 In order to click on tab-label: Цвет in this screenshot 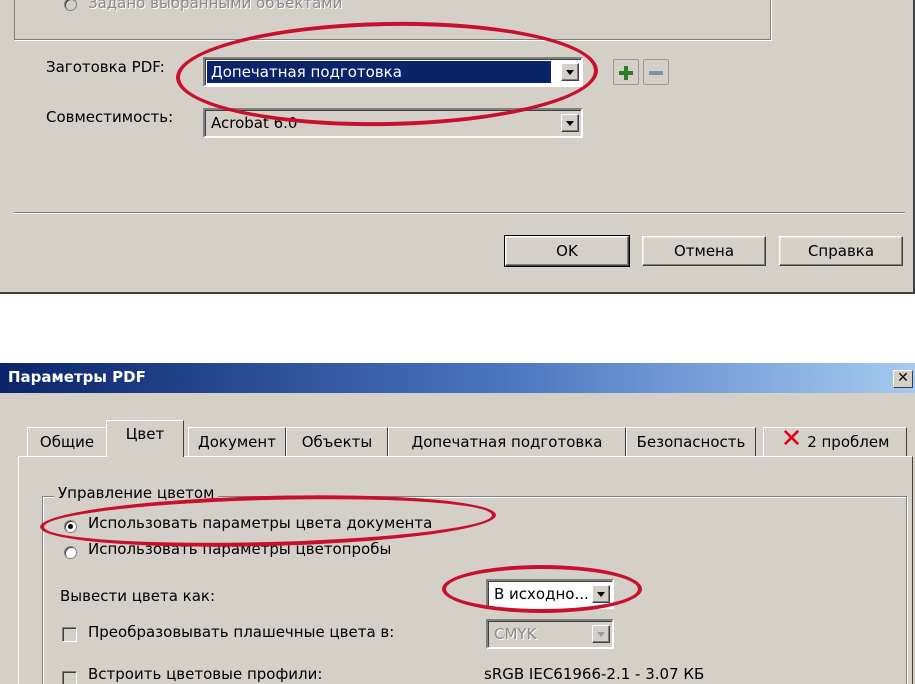, I will do `click(145, 434)`.